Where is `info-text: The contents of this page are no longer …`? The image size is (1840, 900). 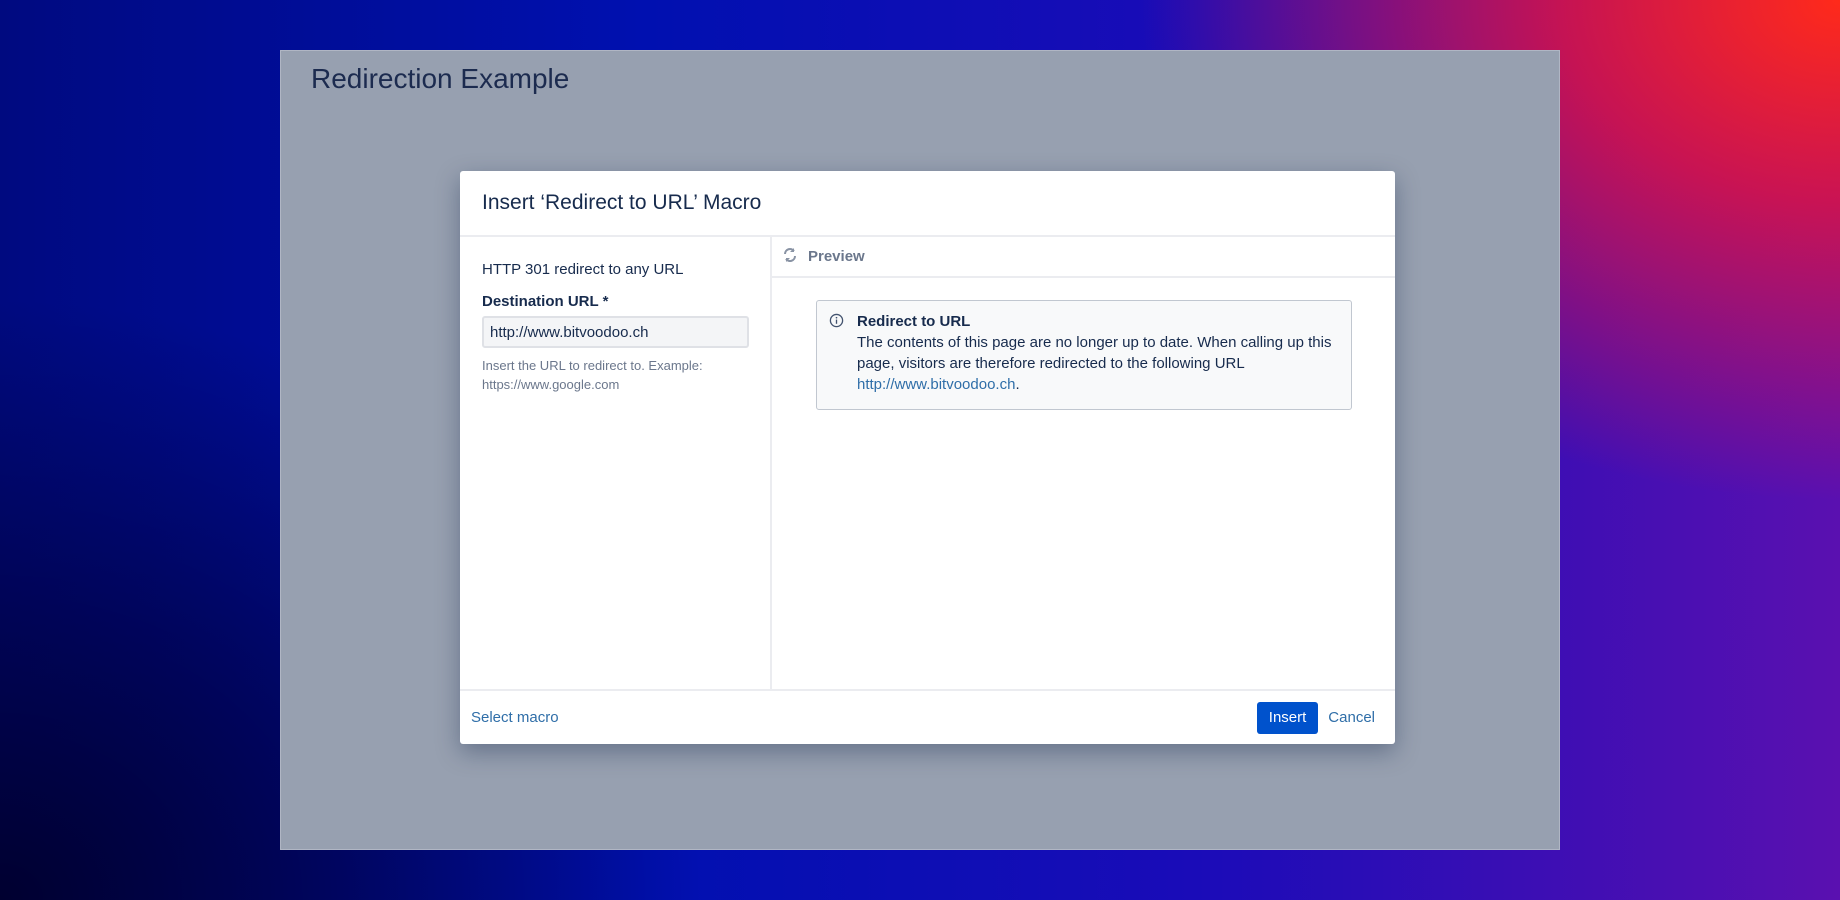
info-text: The contents of this page are no longer … is located at coordinates (1094, 353).